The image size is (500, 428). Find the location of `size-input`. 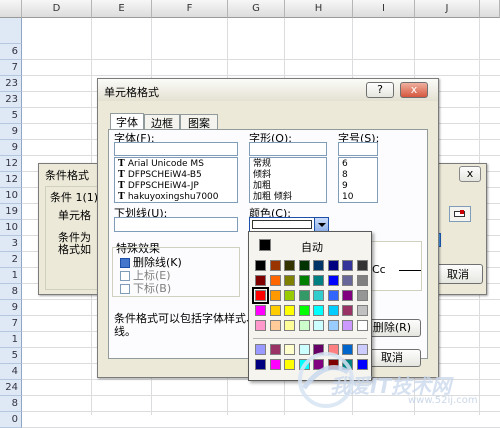

size-input is located at coordinates (358, 149).